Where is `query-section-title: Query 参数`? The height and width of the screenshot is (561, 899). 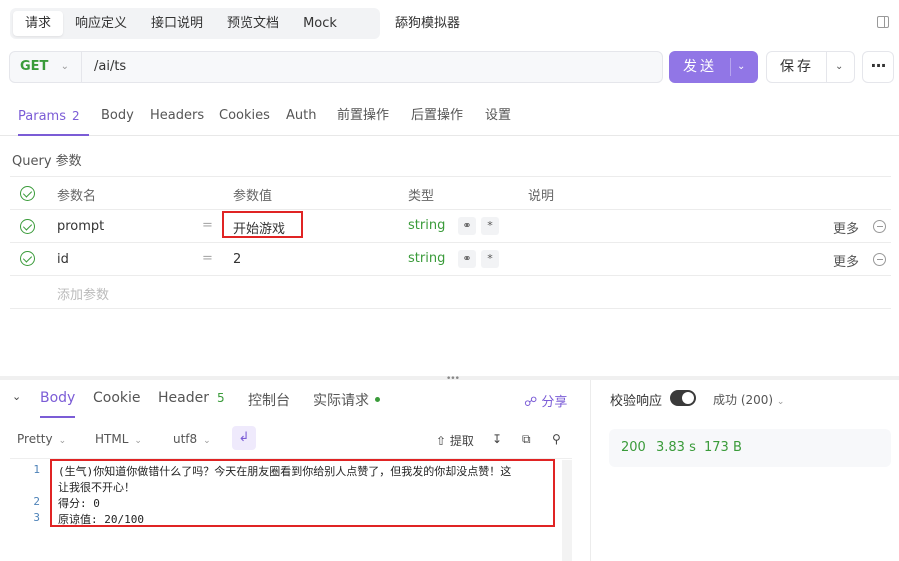
query-section-title: Query 参数 is located at coordinates (47, 161).